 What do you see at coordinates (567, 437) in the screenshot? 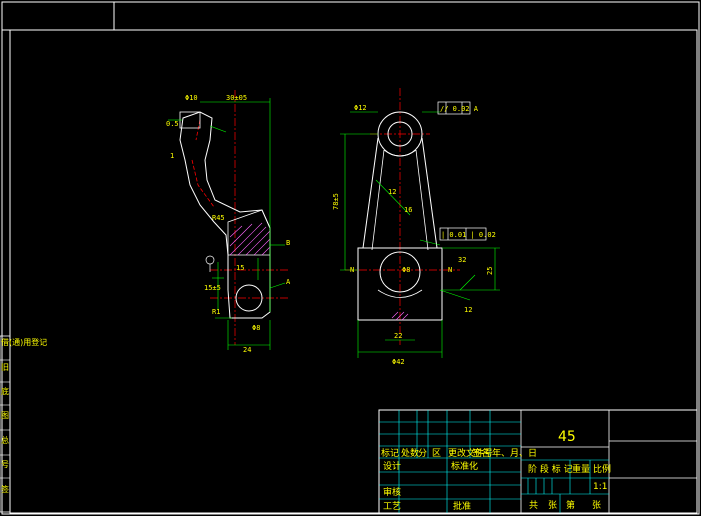
I see `tb-material: 45` at bounding box center [567, 437].